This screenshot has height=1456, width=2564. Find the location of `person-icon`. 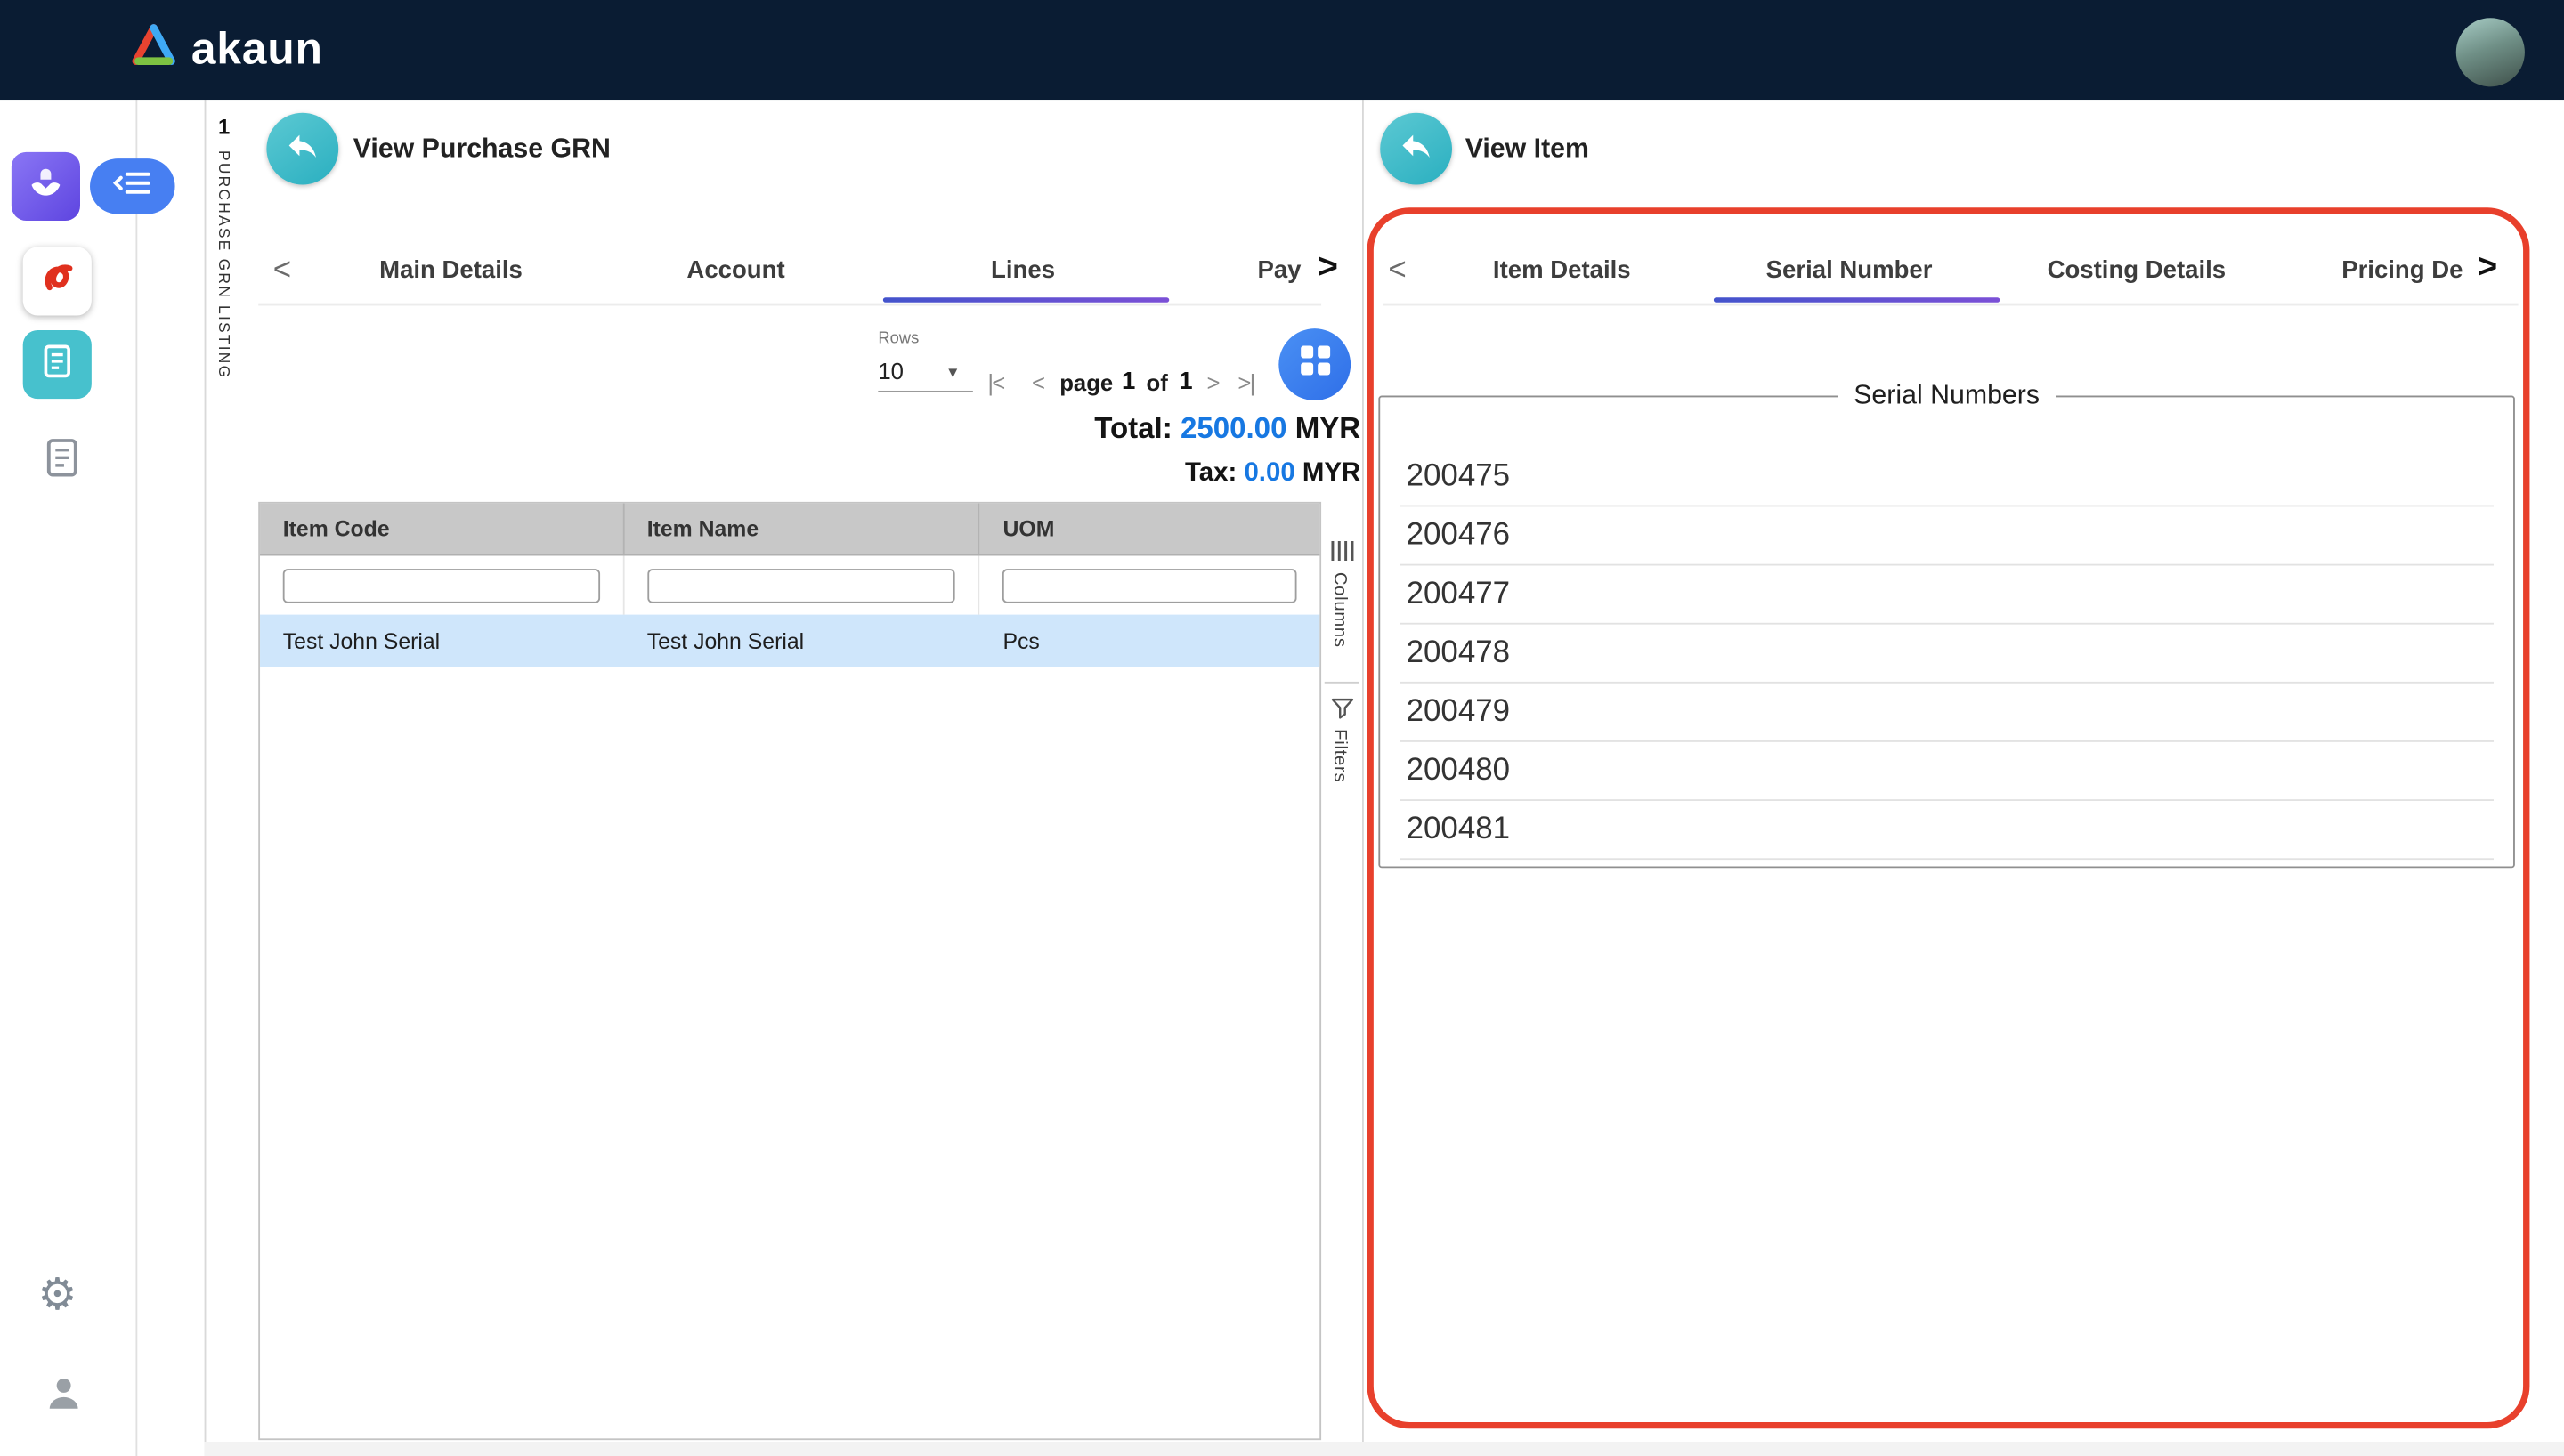

person-icon is located at coordinates (64, 1399).